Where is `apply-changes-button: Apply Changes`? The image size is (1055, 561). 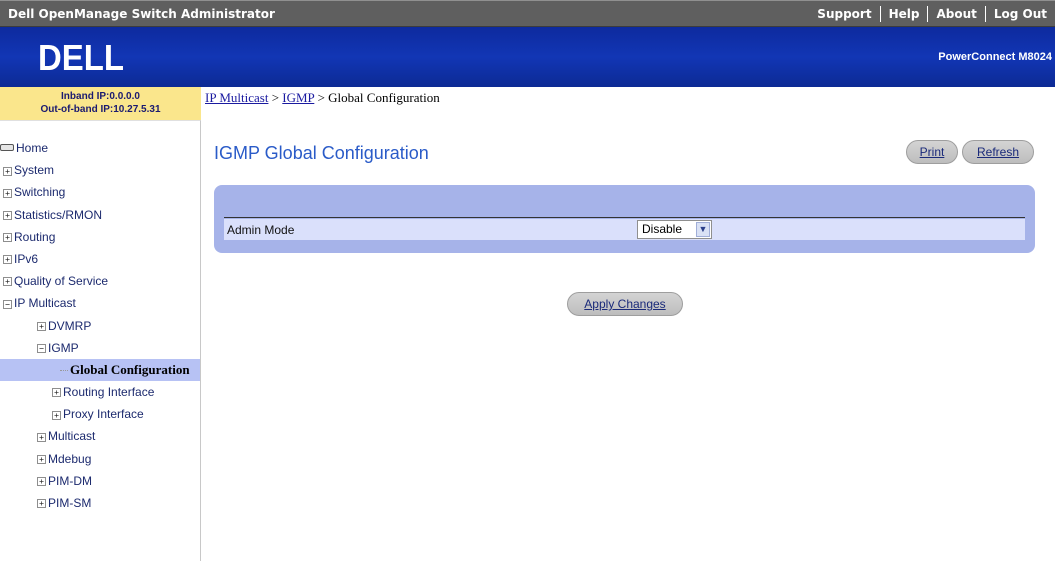
apply-changes-button: Apply Changes is located at coordinates (625, 304).